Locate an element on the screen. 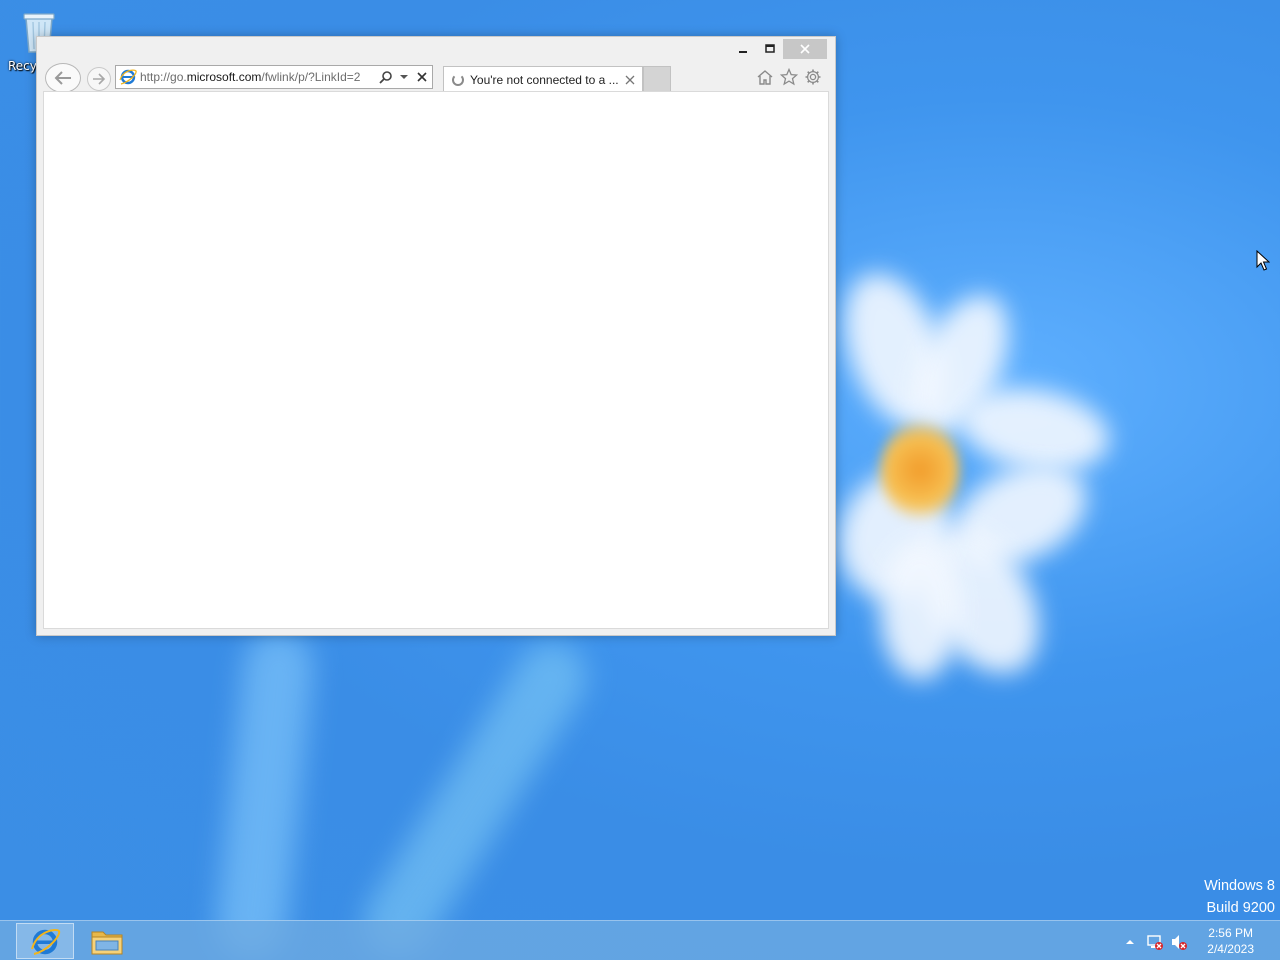  command-icons is located at coordinates (789, 77).